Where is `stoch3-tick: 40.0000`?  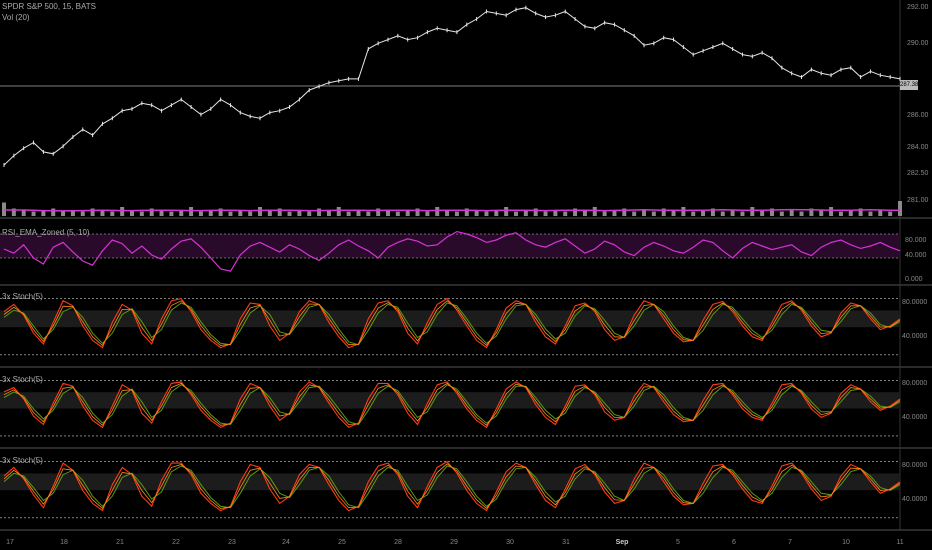
stoch3-tick: 40.0000 is located at coordinates (915, 499).